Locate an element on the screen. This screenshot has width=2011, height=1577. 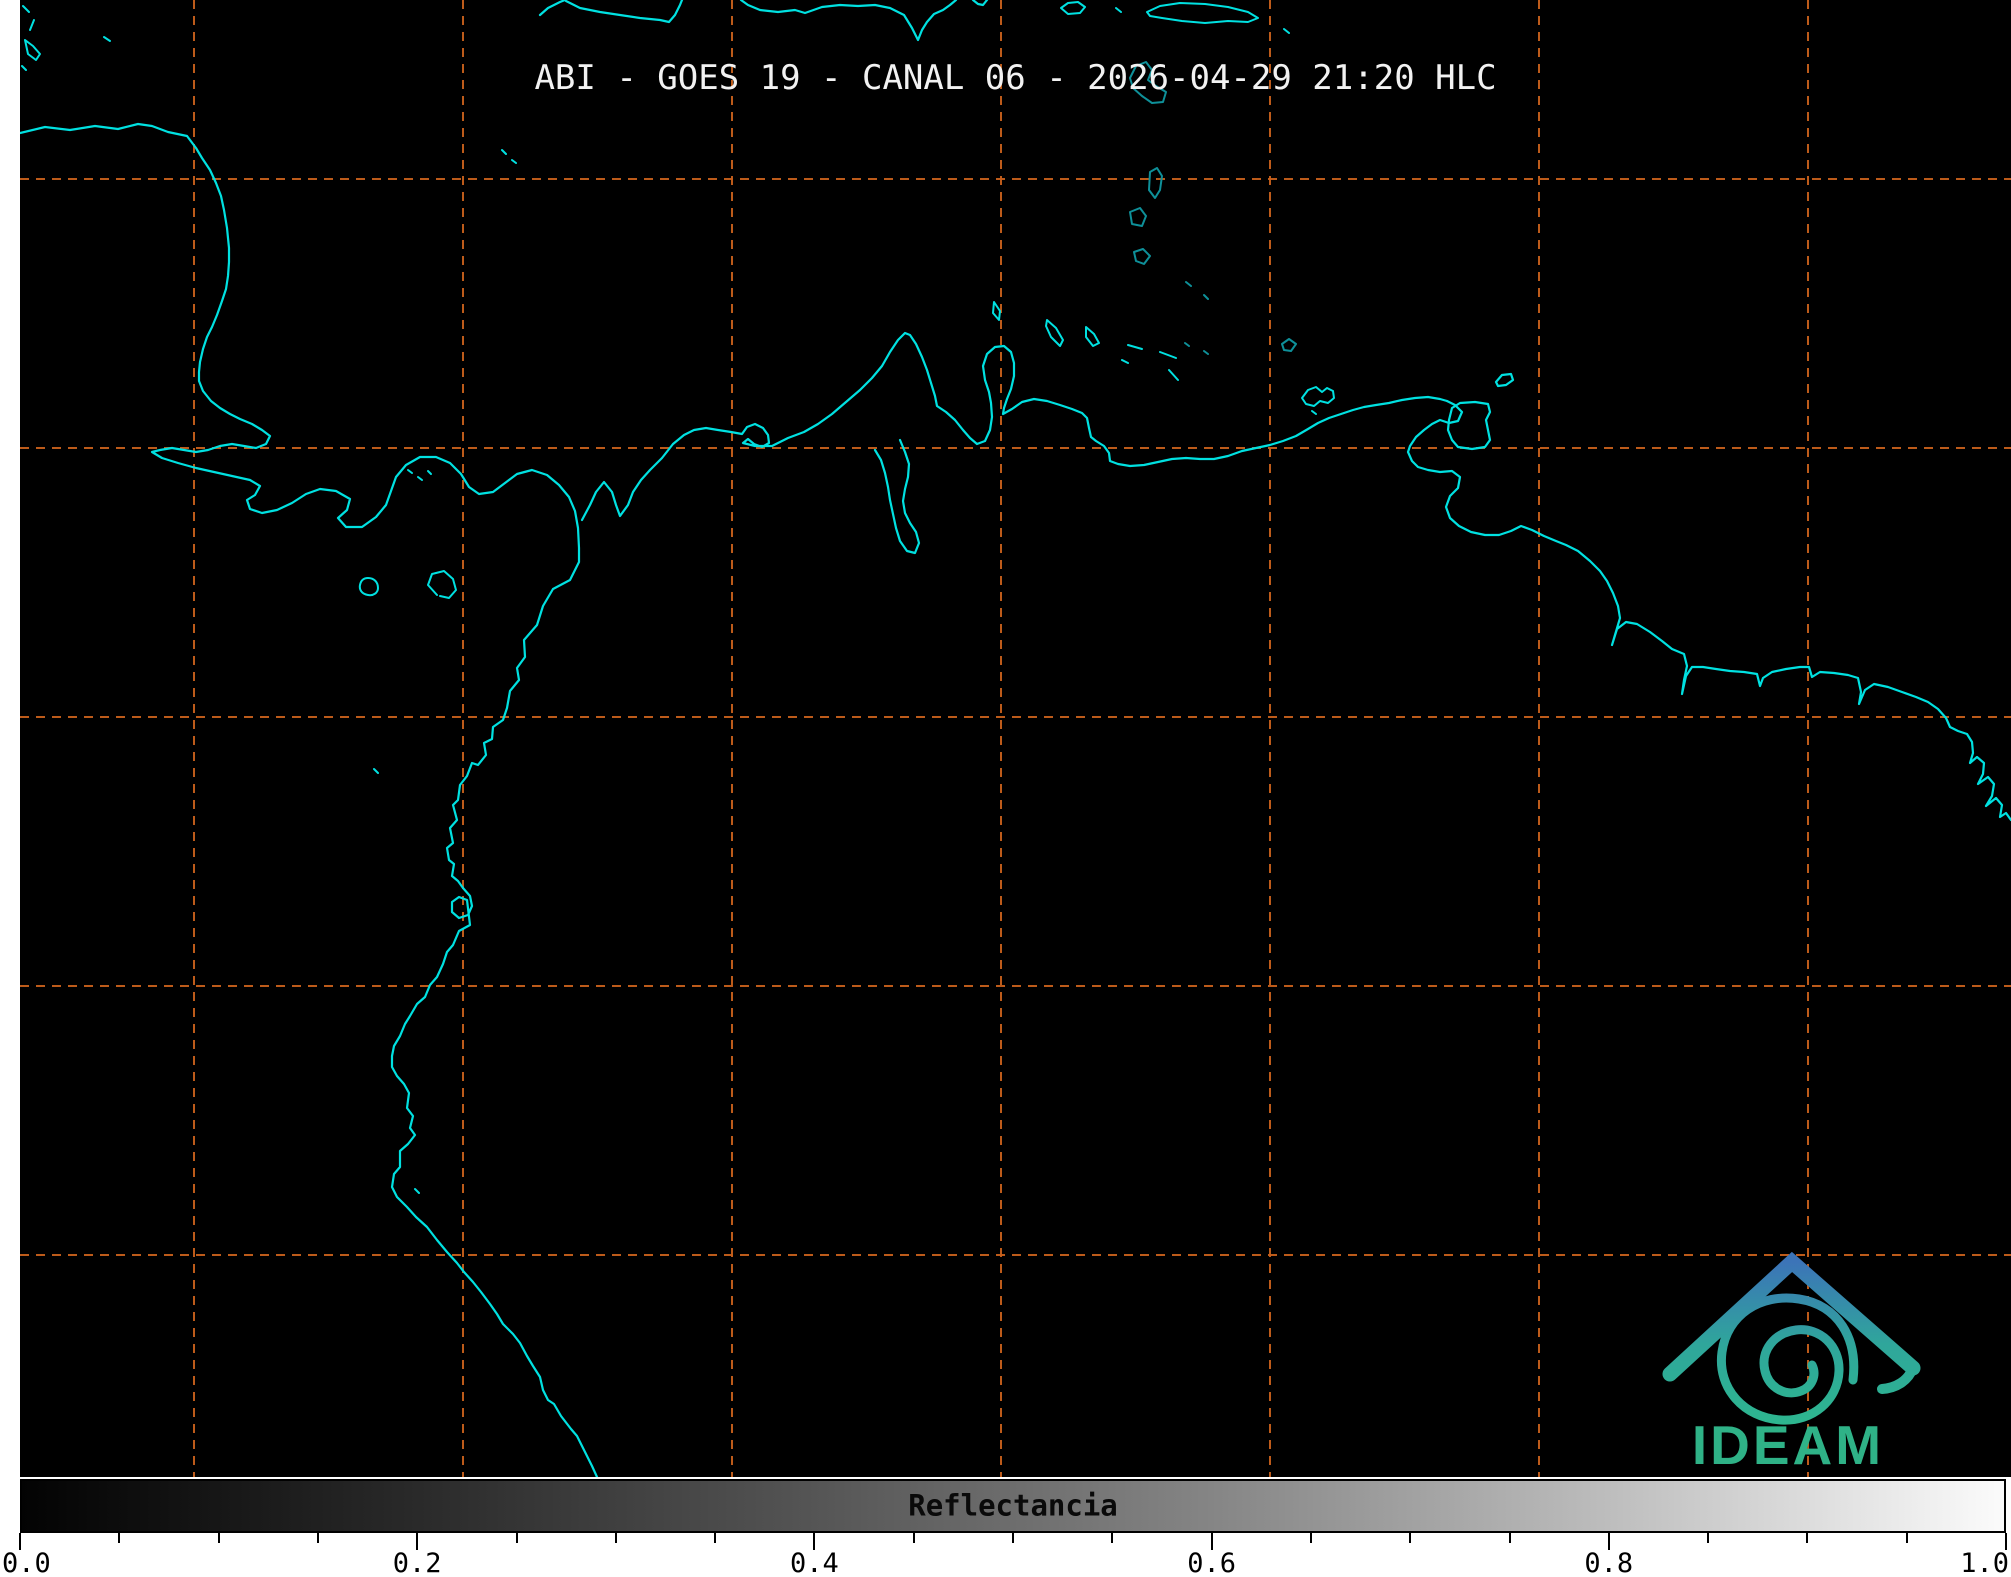
logo-mountain-icon is located at coordinates (1791, 1316).